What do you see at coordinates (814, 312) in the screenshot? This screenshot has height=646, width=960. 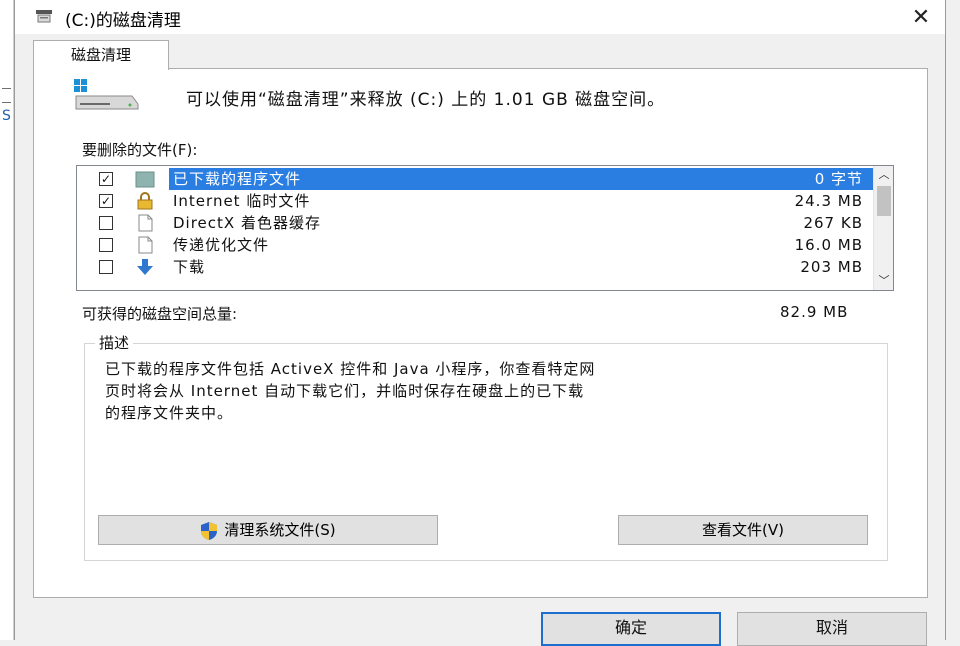 I see `total-space-value: 82.9 MB` at bounding box center [814, 312].